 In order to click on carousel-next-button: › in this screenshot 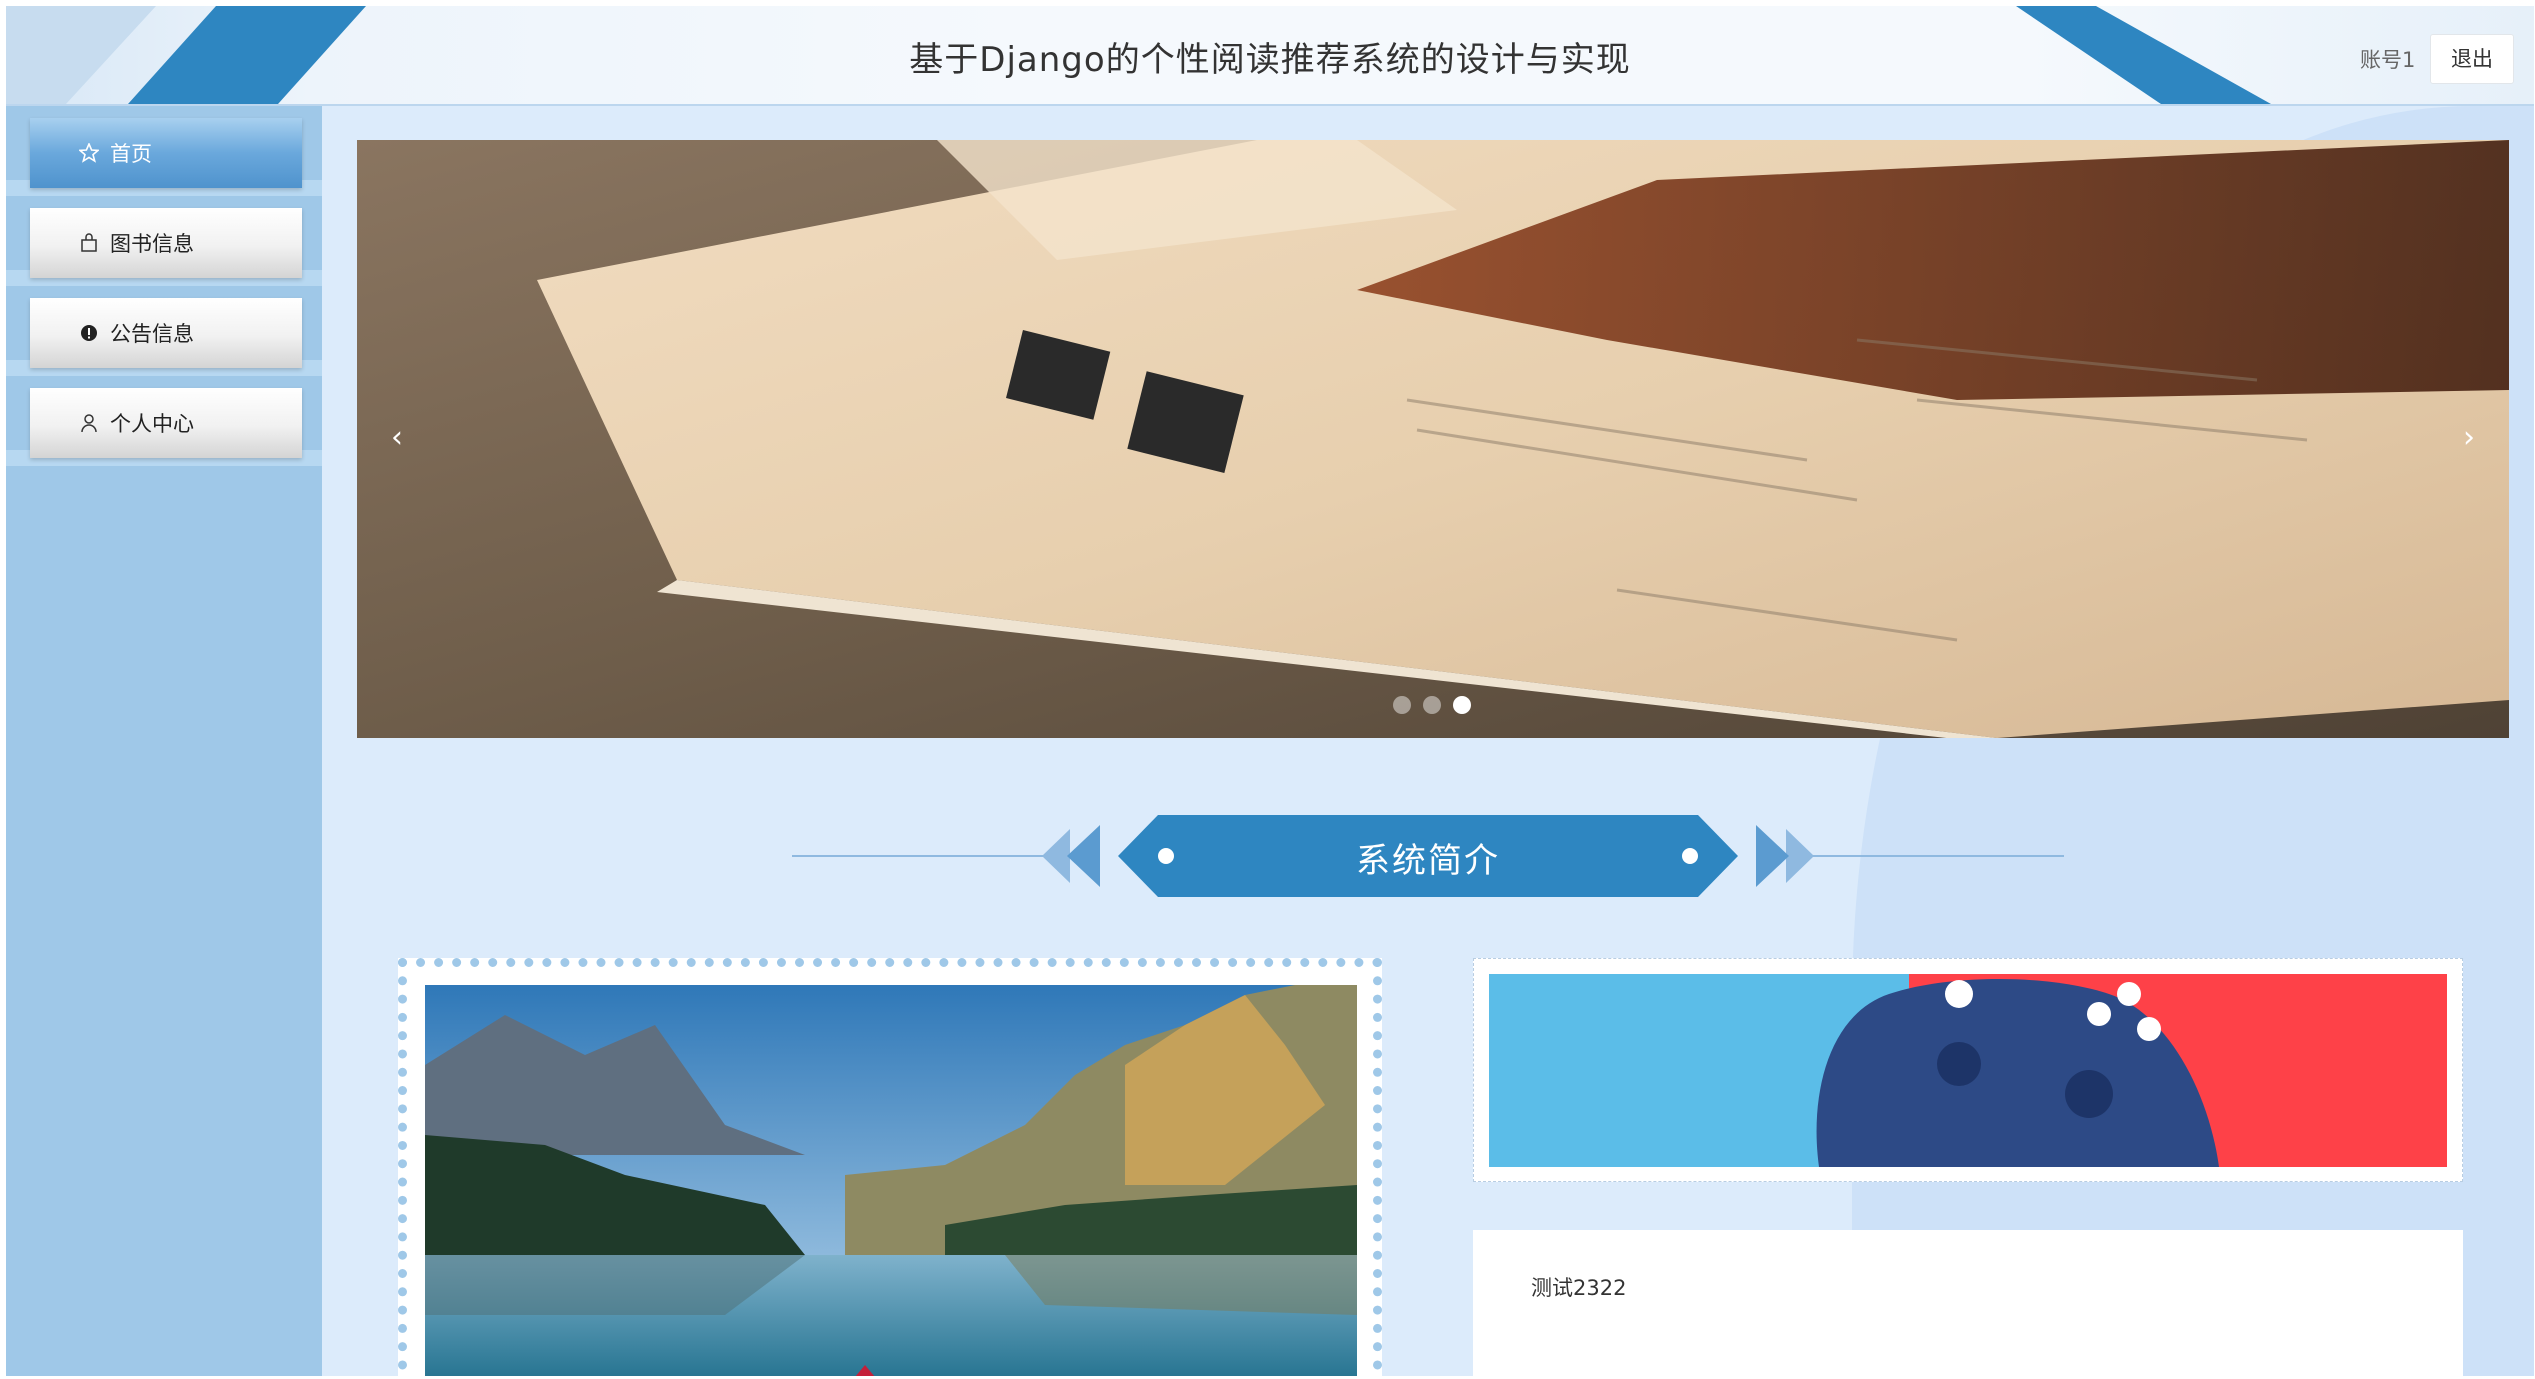, I will do `click(2469, 438)`.